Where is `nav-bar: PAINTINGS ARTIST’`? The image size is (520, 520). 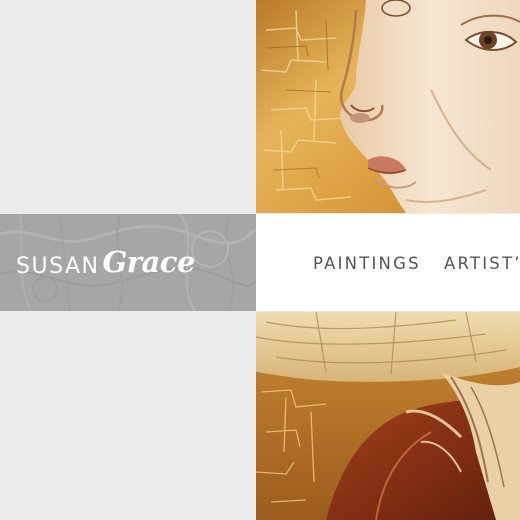 nav-bar: PAINTINGS ARTIST’ is located at coordinates (388, 262).